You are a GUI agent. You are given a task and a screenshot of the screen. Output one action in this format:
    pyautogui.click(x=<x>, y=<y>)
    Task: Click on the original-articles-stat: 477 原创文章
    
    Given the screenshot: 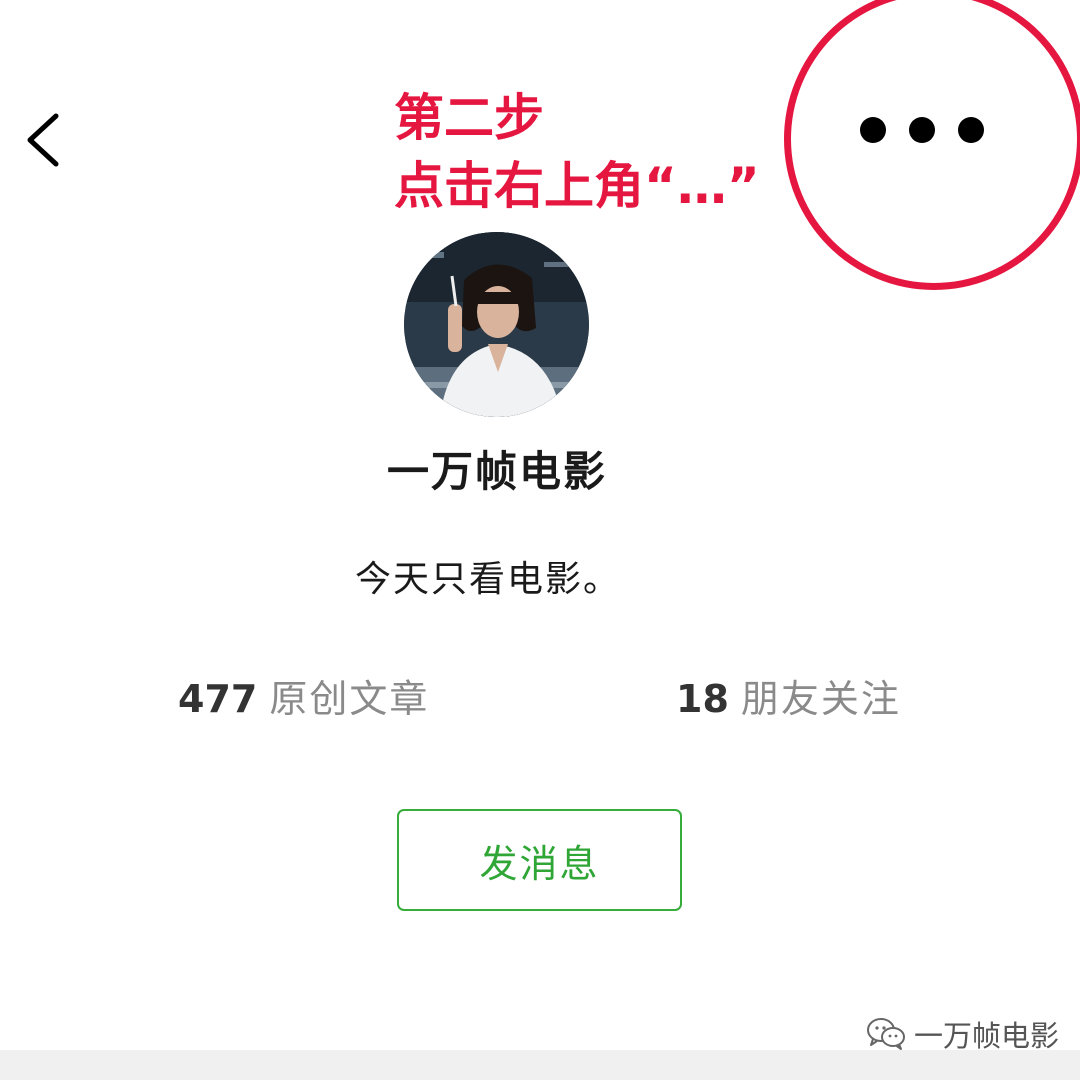 What is the action you would take?
    pyautogui.click(x=303, y=695)
    